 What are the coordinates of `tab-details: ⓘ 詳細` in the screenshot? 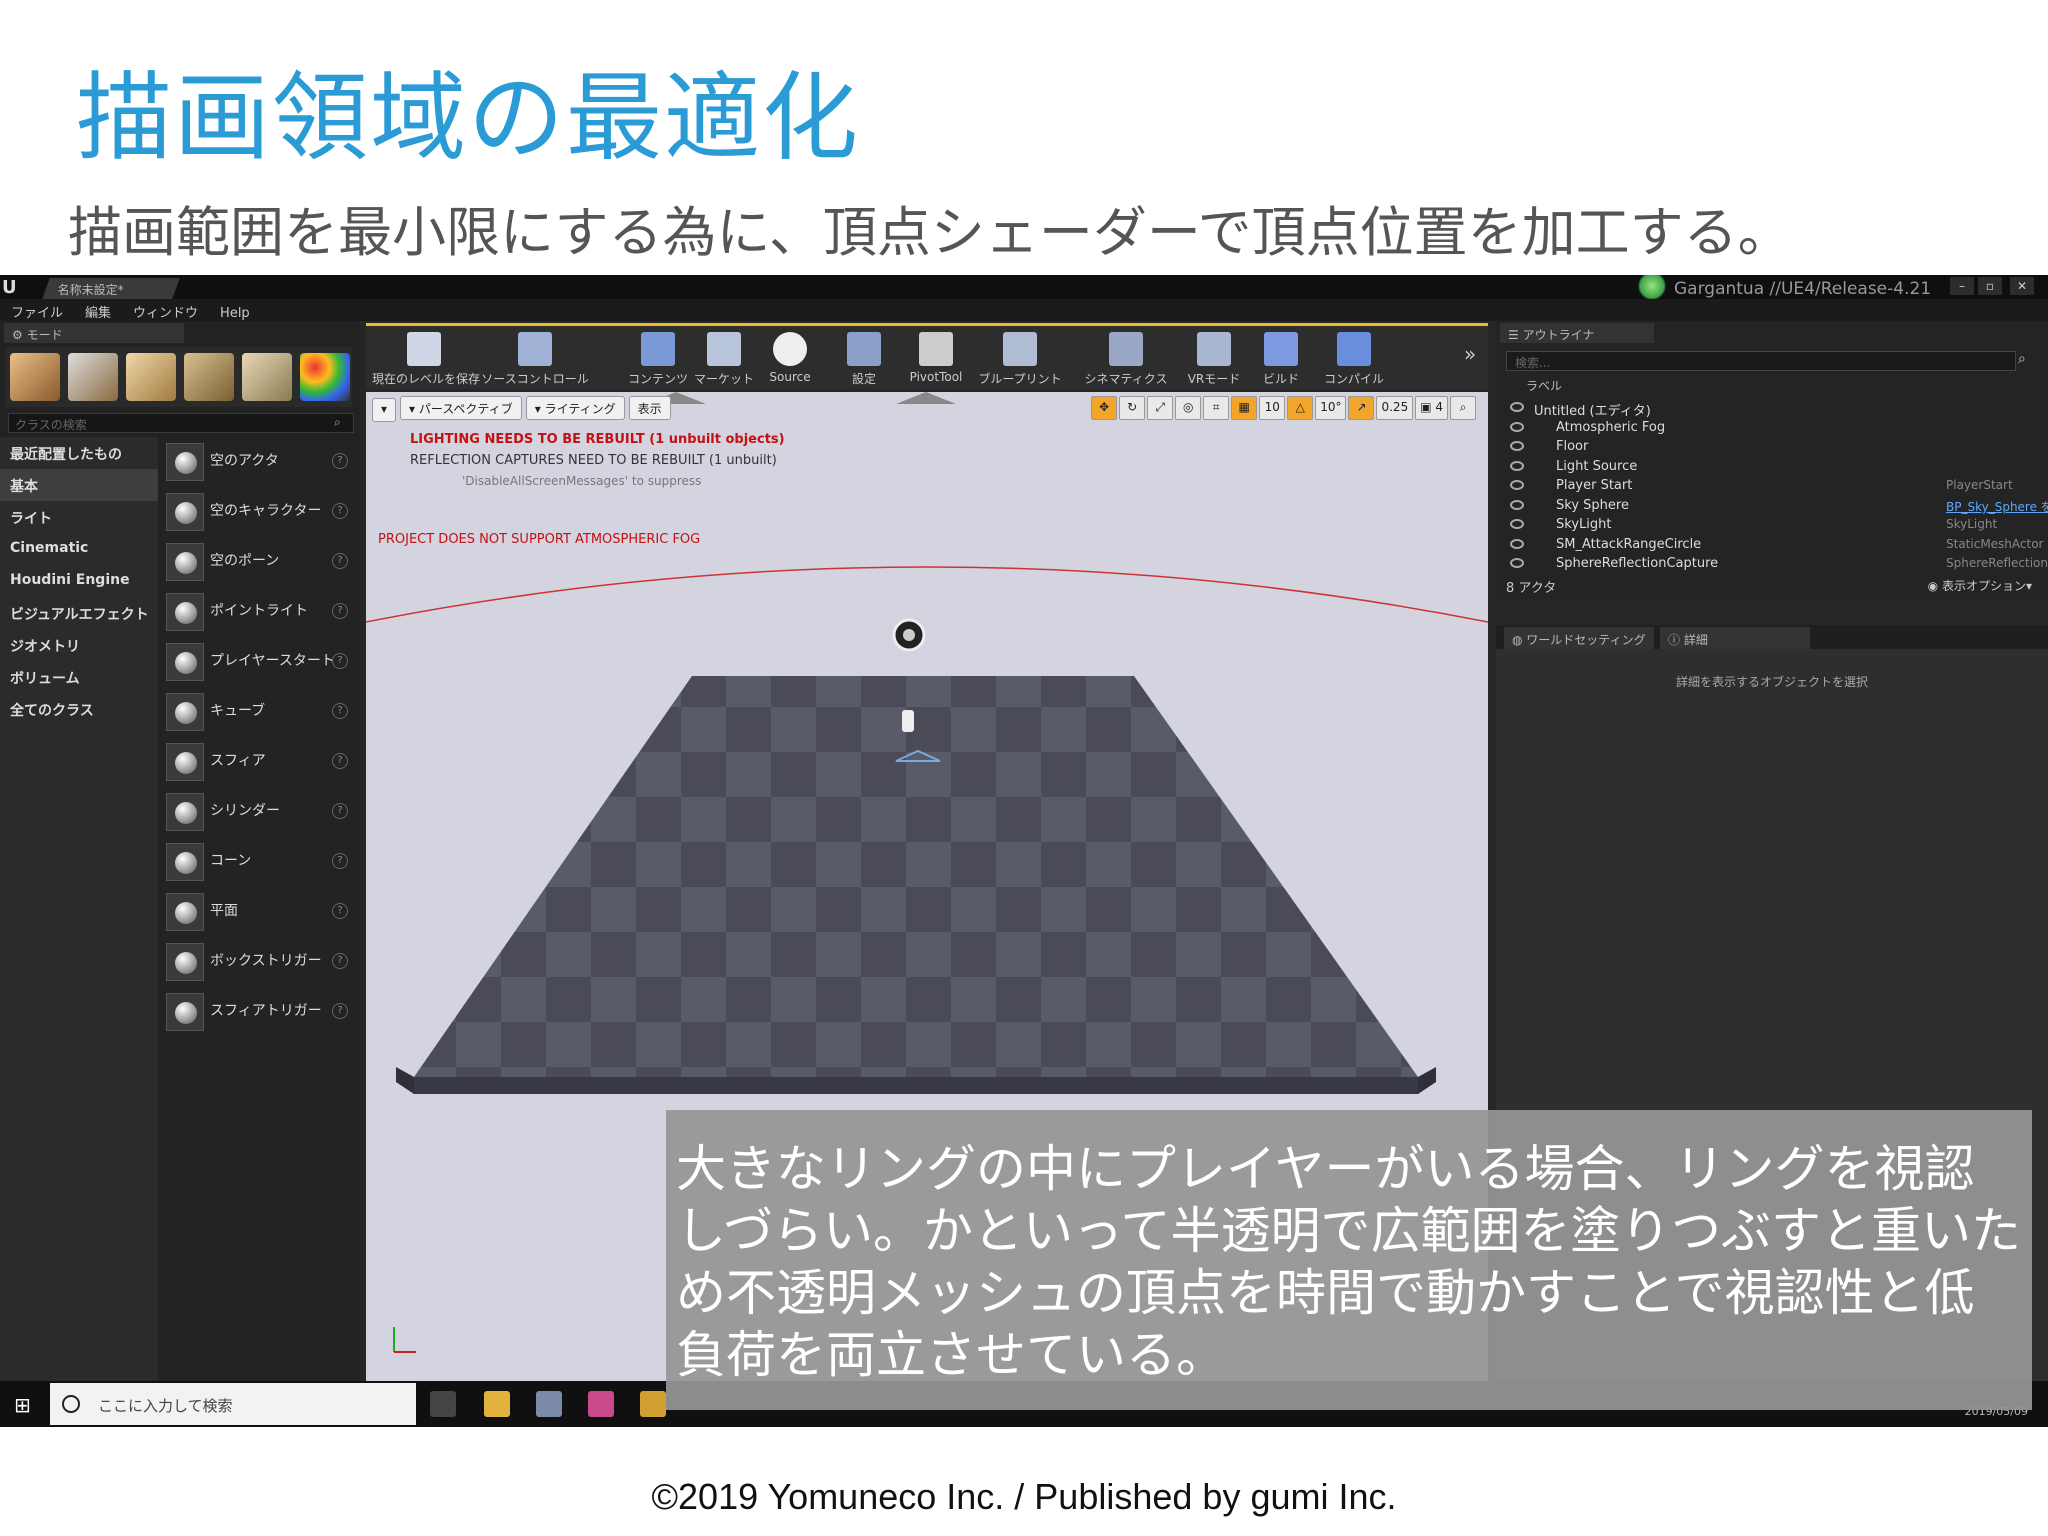 It's located at (1735, 638).